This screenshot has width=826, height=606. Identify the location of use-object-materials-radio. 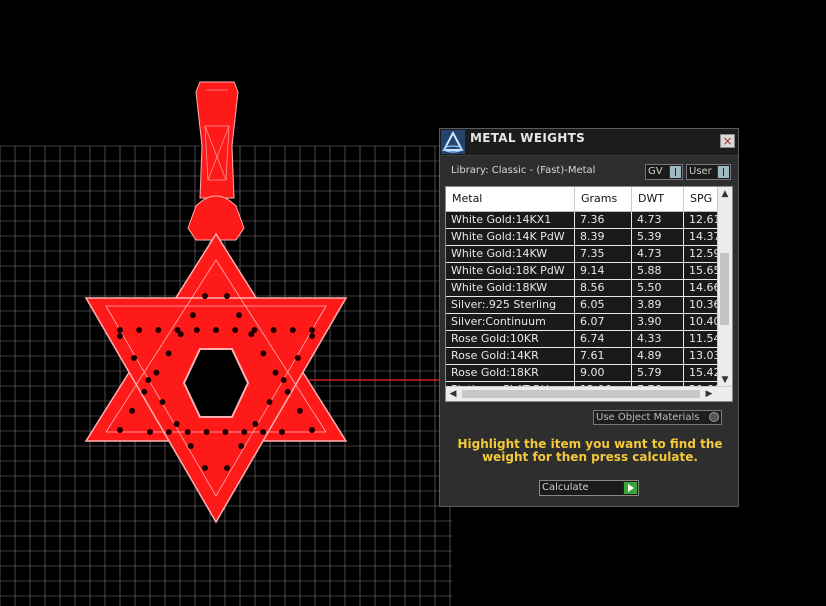
(714, 417).